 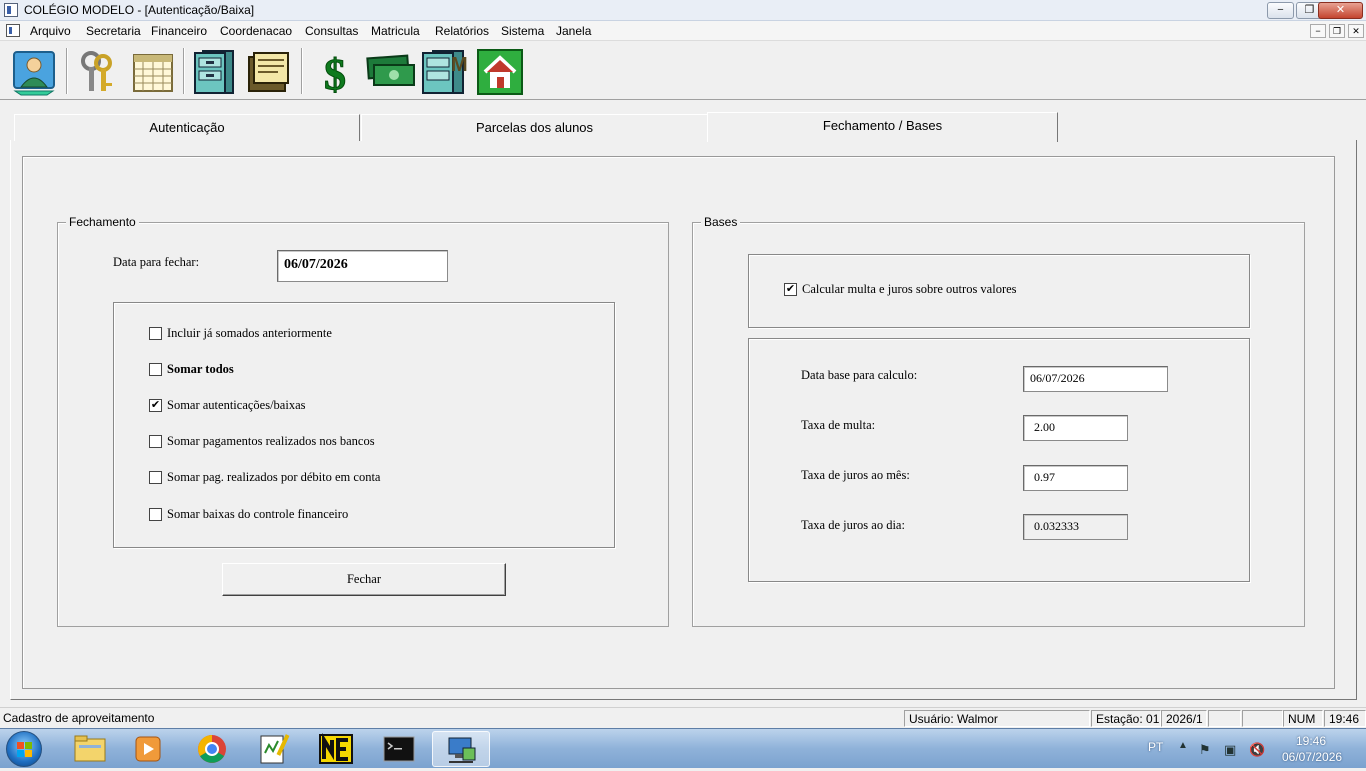 I want to click on menu-arquivo: Arquivo, so click(x=50, y=31).